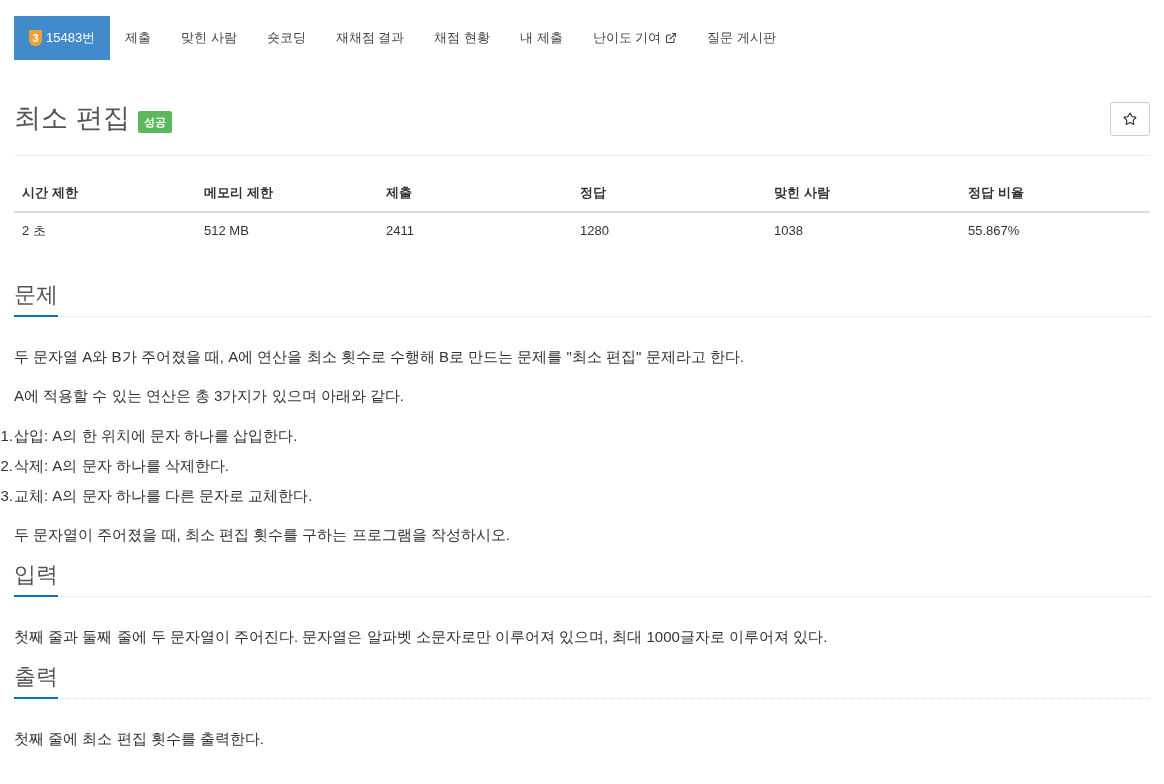 Image resolution: width=1164 pixels, height=784 pixels. What do you see at coordinates (105, 194) in the screenshot?
I see `column-header: 시간 제한` at bounding box center [105, 194].